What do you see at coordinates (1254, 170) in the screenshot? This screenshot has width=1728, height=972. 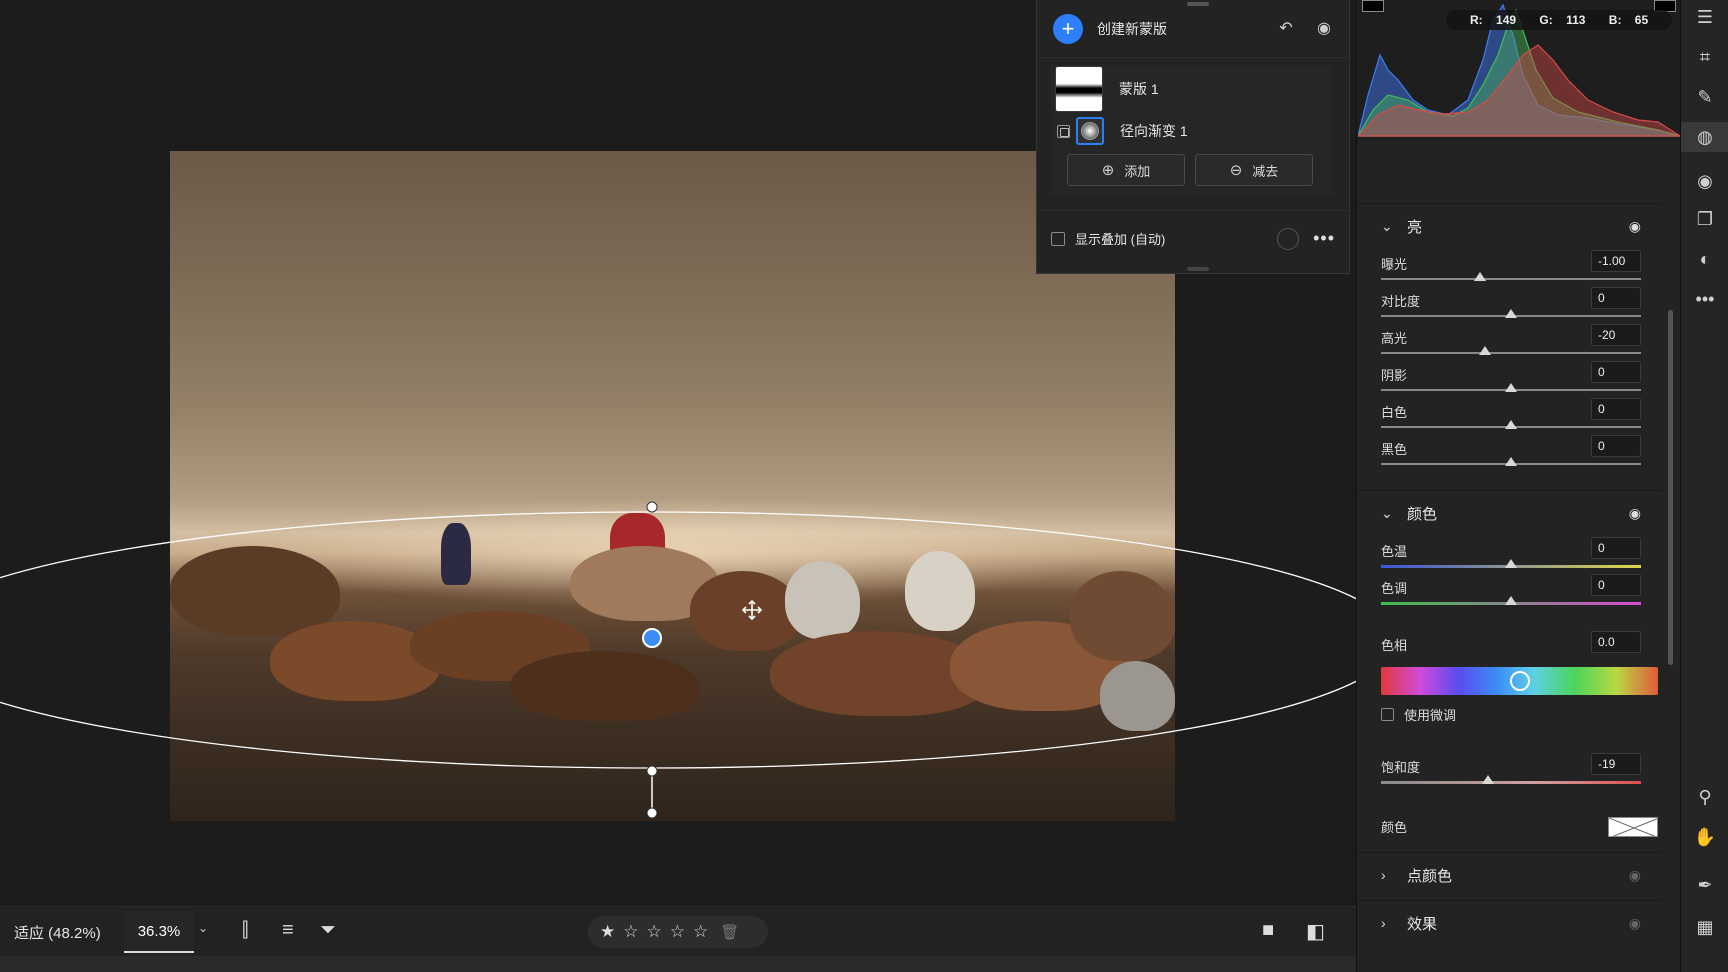 I see `subtract-button: ⊖ 减去` at bounding box center [1254, 170].